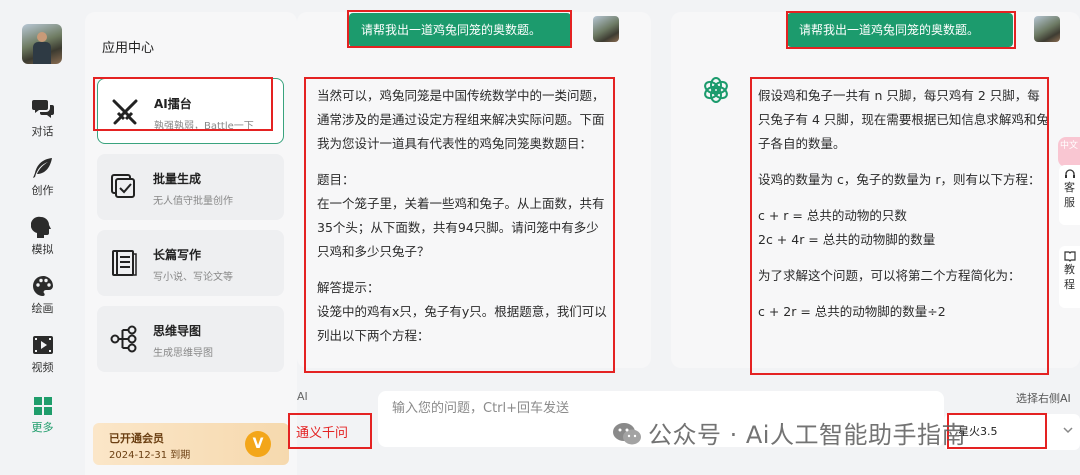 The height and width of the screenshot is (475, 1080). I want to click on watermark-text: 公众号 · Ai人工智能助手指南, so click(807, 435).